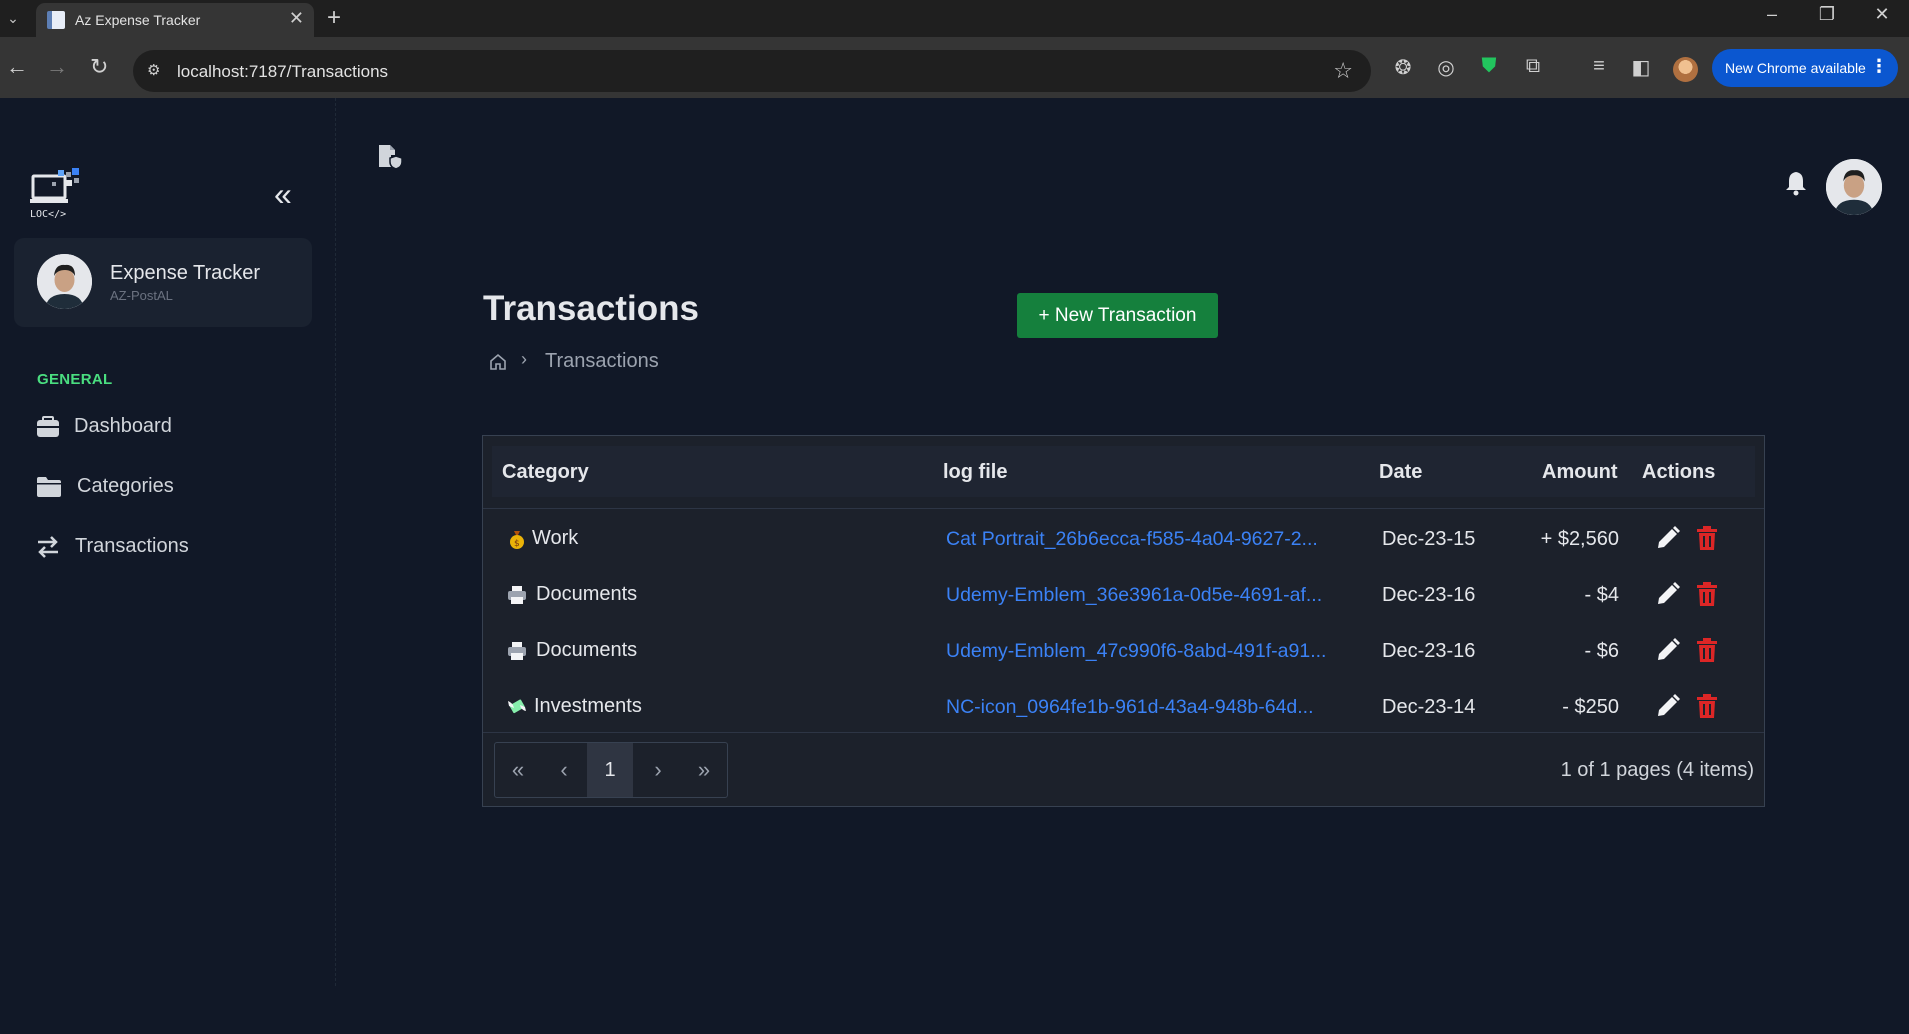 The image size is (1909, 1034). What do you see at coordinates (564, 770) in the screenshot?
I see `prev-page-icon: ‹` at bounding box center [564, 770].